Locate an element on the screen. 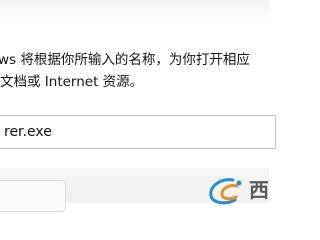 The width and height of the screenshot is (320, 240). open-input: rer.exe is located at coordinates (138, 132).